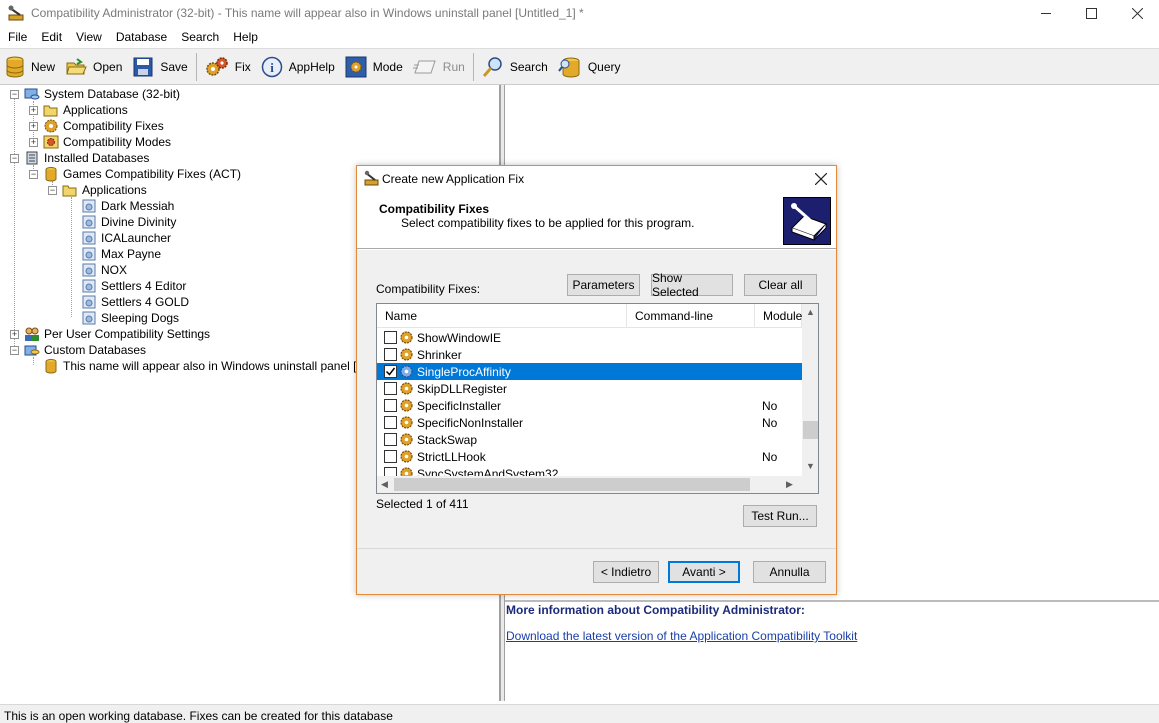 Image resolution: width=1159 pixels, height=723 pixels. What do you see at coordinates (589, 354) in the screenshot?
I see `list-item: Shrinker` at bounding box center [589, 354].